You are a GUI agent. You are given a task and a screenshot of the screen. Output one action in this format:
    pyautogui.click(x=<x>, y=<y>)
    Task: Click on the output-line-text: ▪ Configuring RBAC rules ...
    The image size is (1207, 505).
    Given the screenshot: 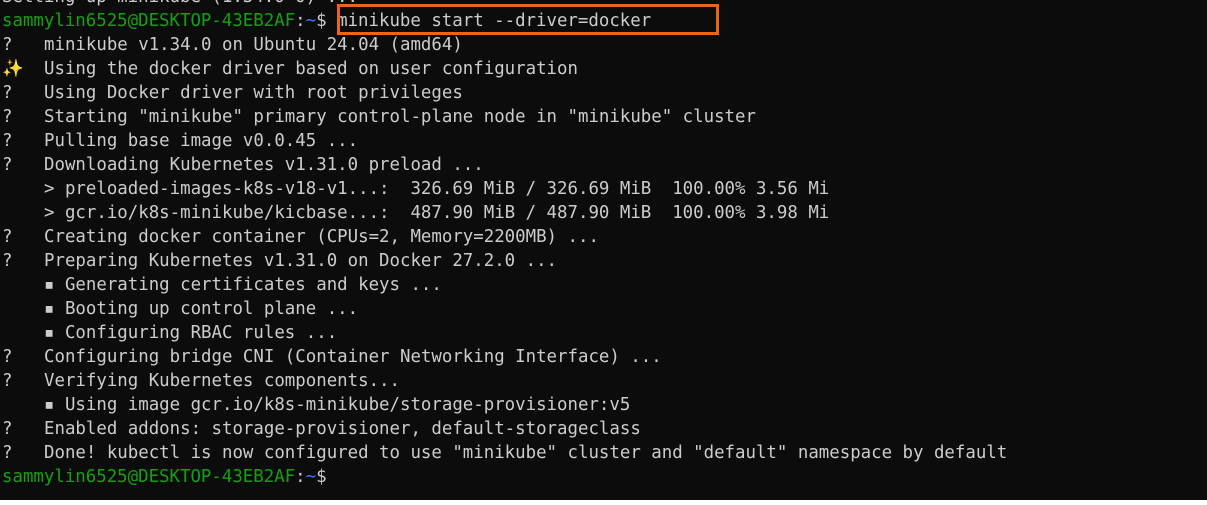 What is the action you would take?
    pyautogui.click(x=191, y=333)
    